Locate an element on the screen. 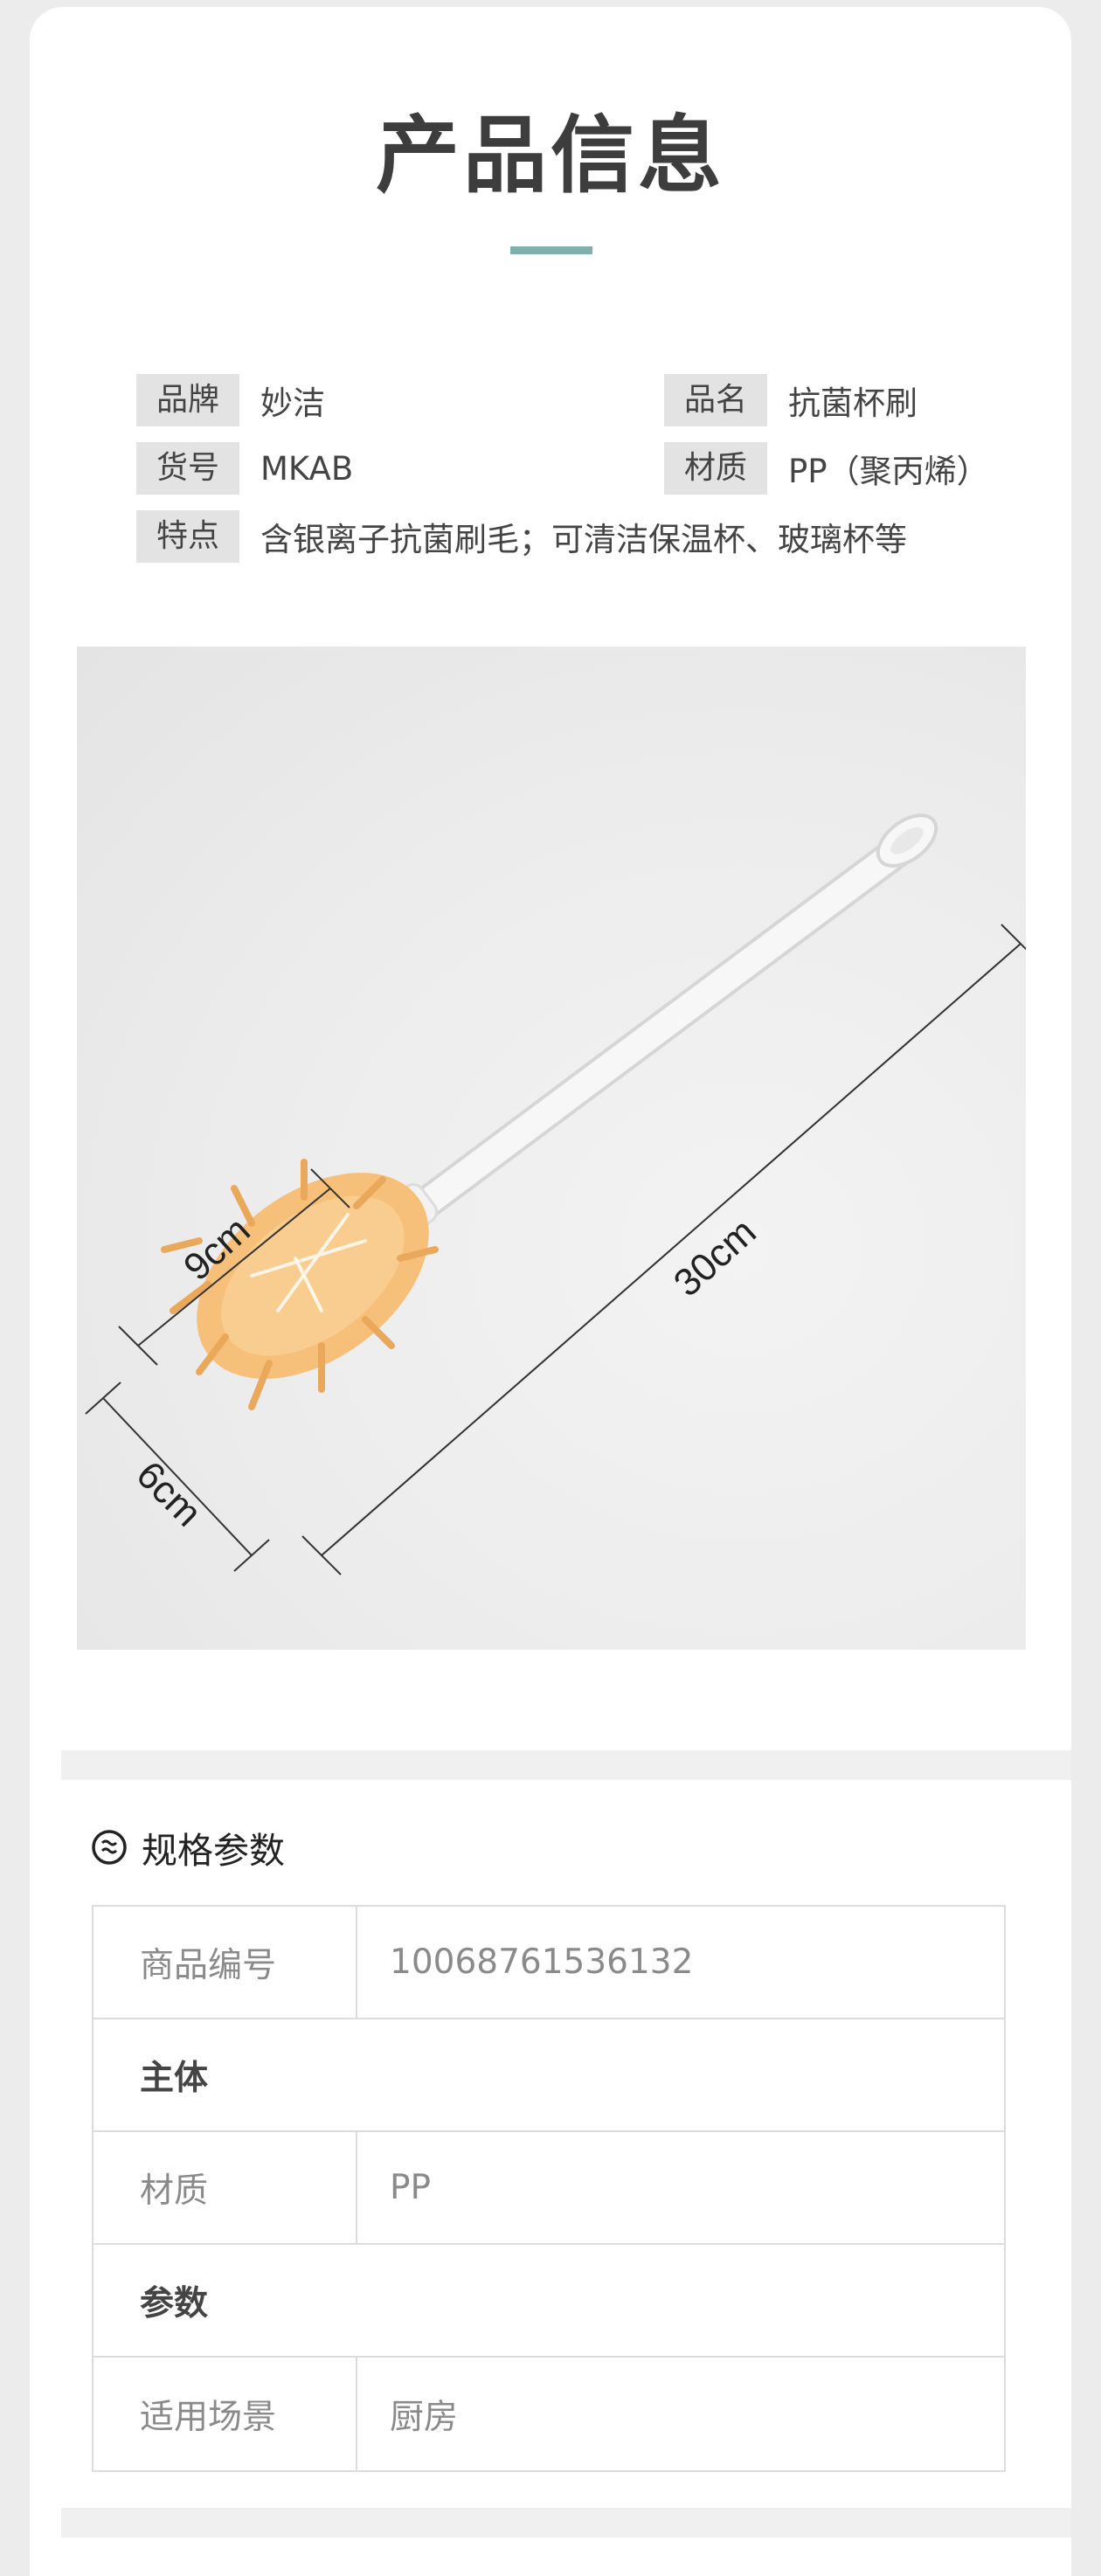  info-label-product-name: 品名 is located at coordinates (715, 400).